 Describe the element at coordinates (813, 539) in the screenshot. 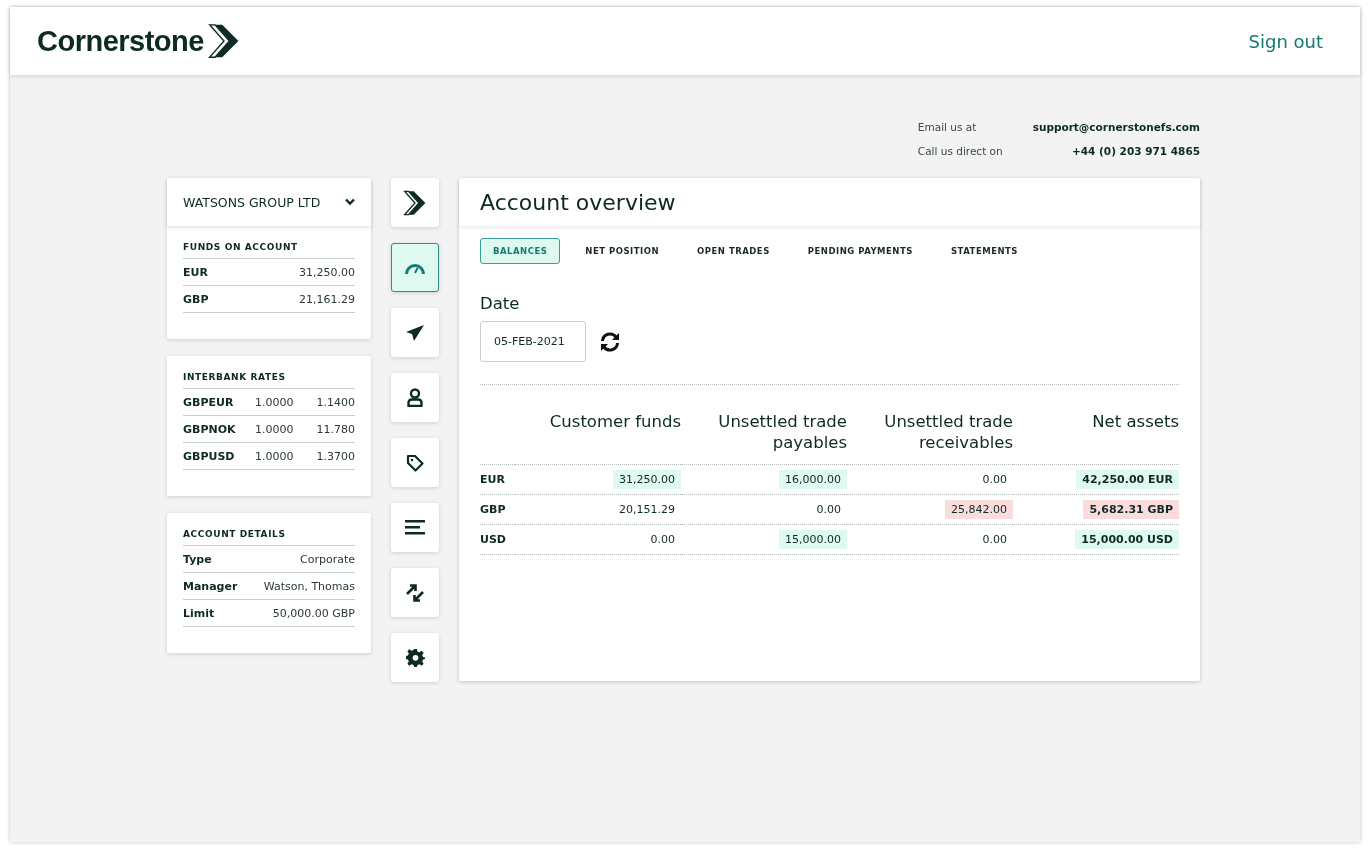

I see `highlighted-value: 15,000.00` at that location.